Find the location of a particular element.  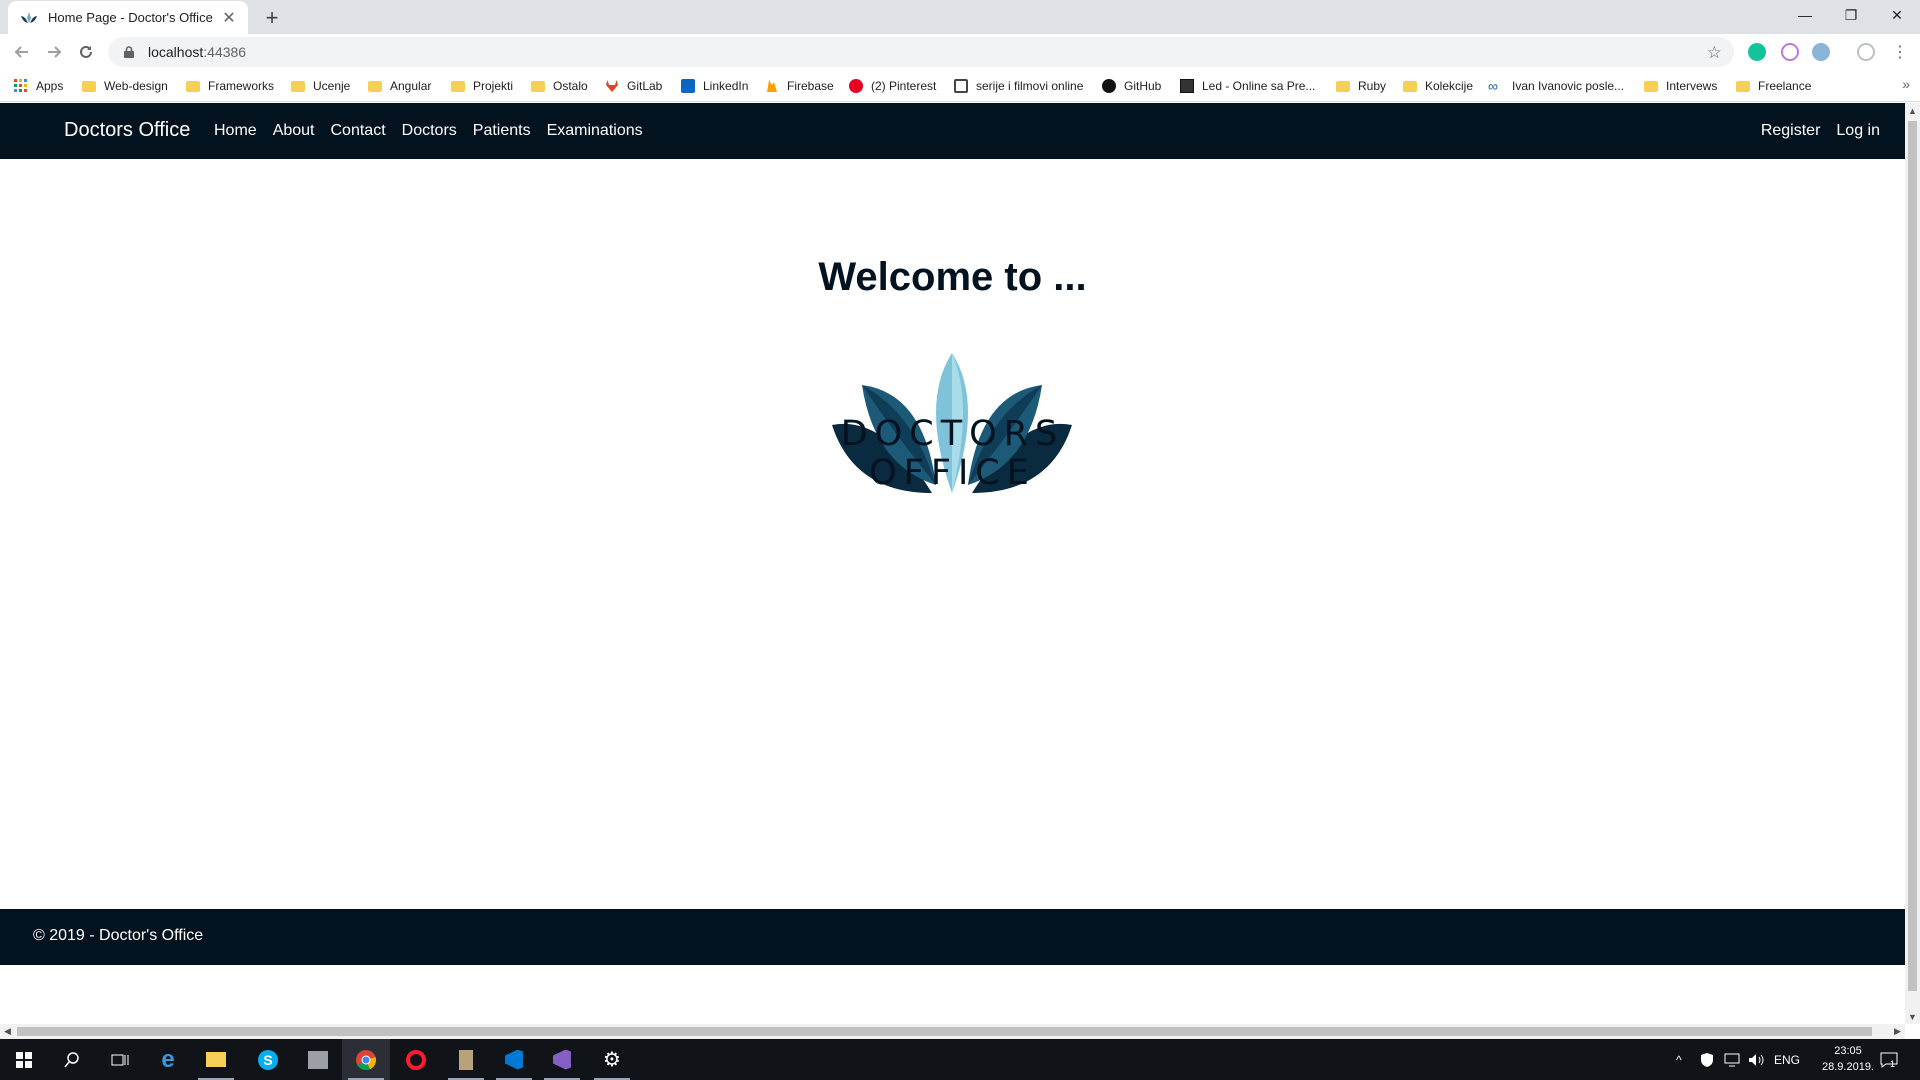

bookmark-serije: serije i filmovi online is located at coordinates (1018, 86).